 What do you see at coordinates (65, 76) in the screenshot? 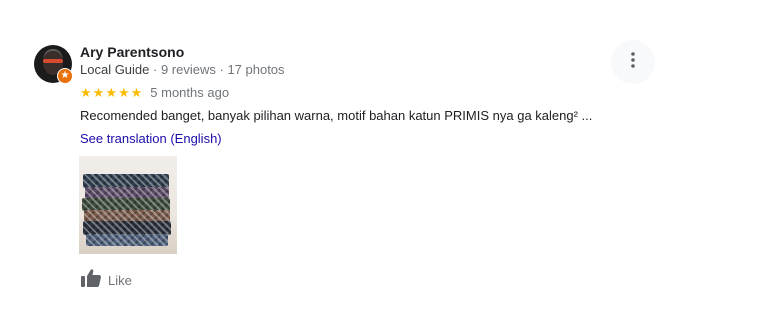
I see `local-guide-badge-icon: ★` at bounding box center [65, 76].